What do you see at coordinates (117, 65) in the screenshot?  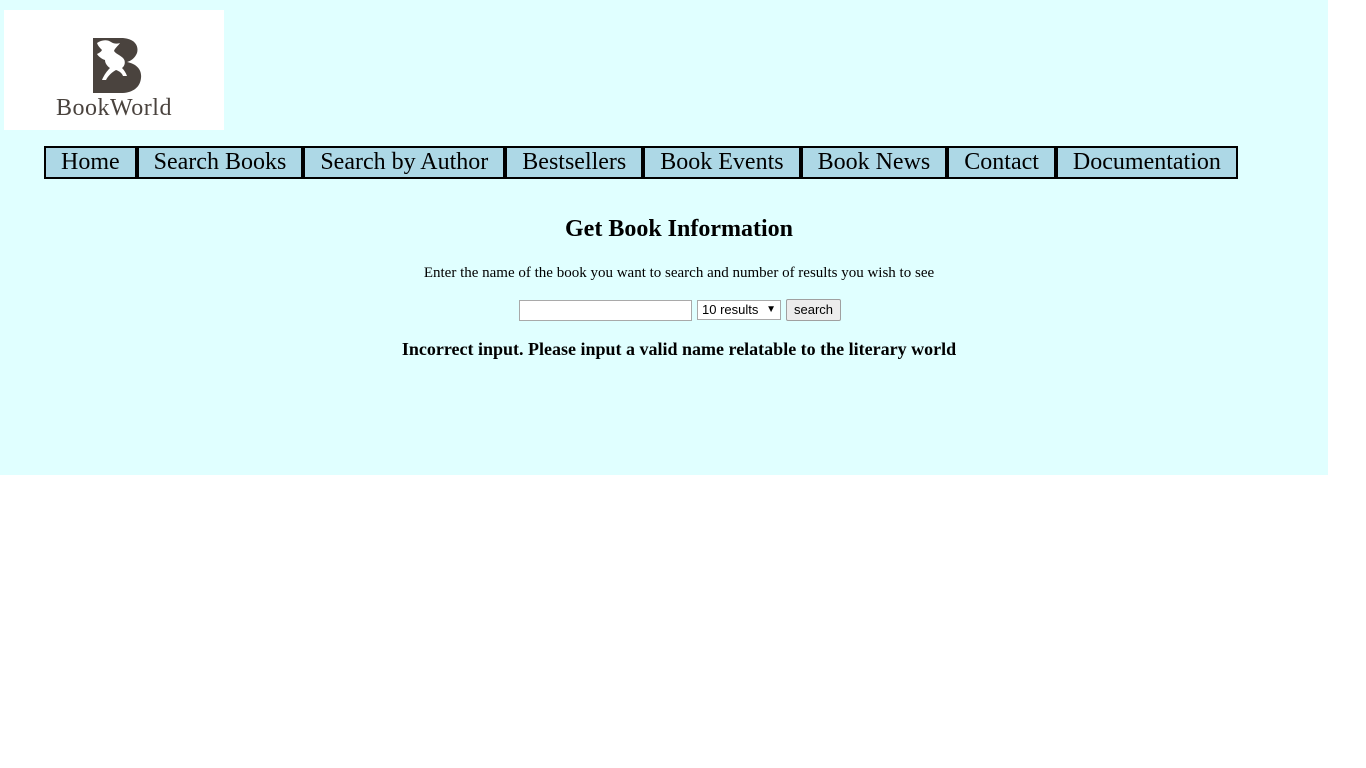 I see `horse-b-logo-icon` at bounding box center [117, 65].